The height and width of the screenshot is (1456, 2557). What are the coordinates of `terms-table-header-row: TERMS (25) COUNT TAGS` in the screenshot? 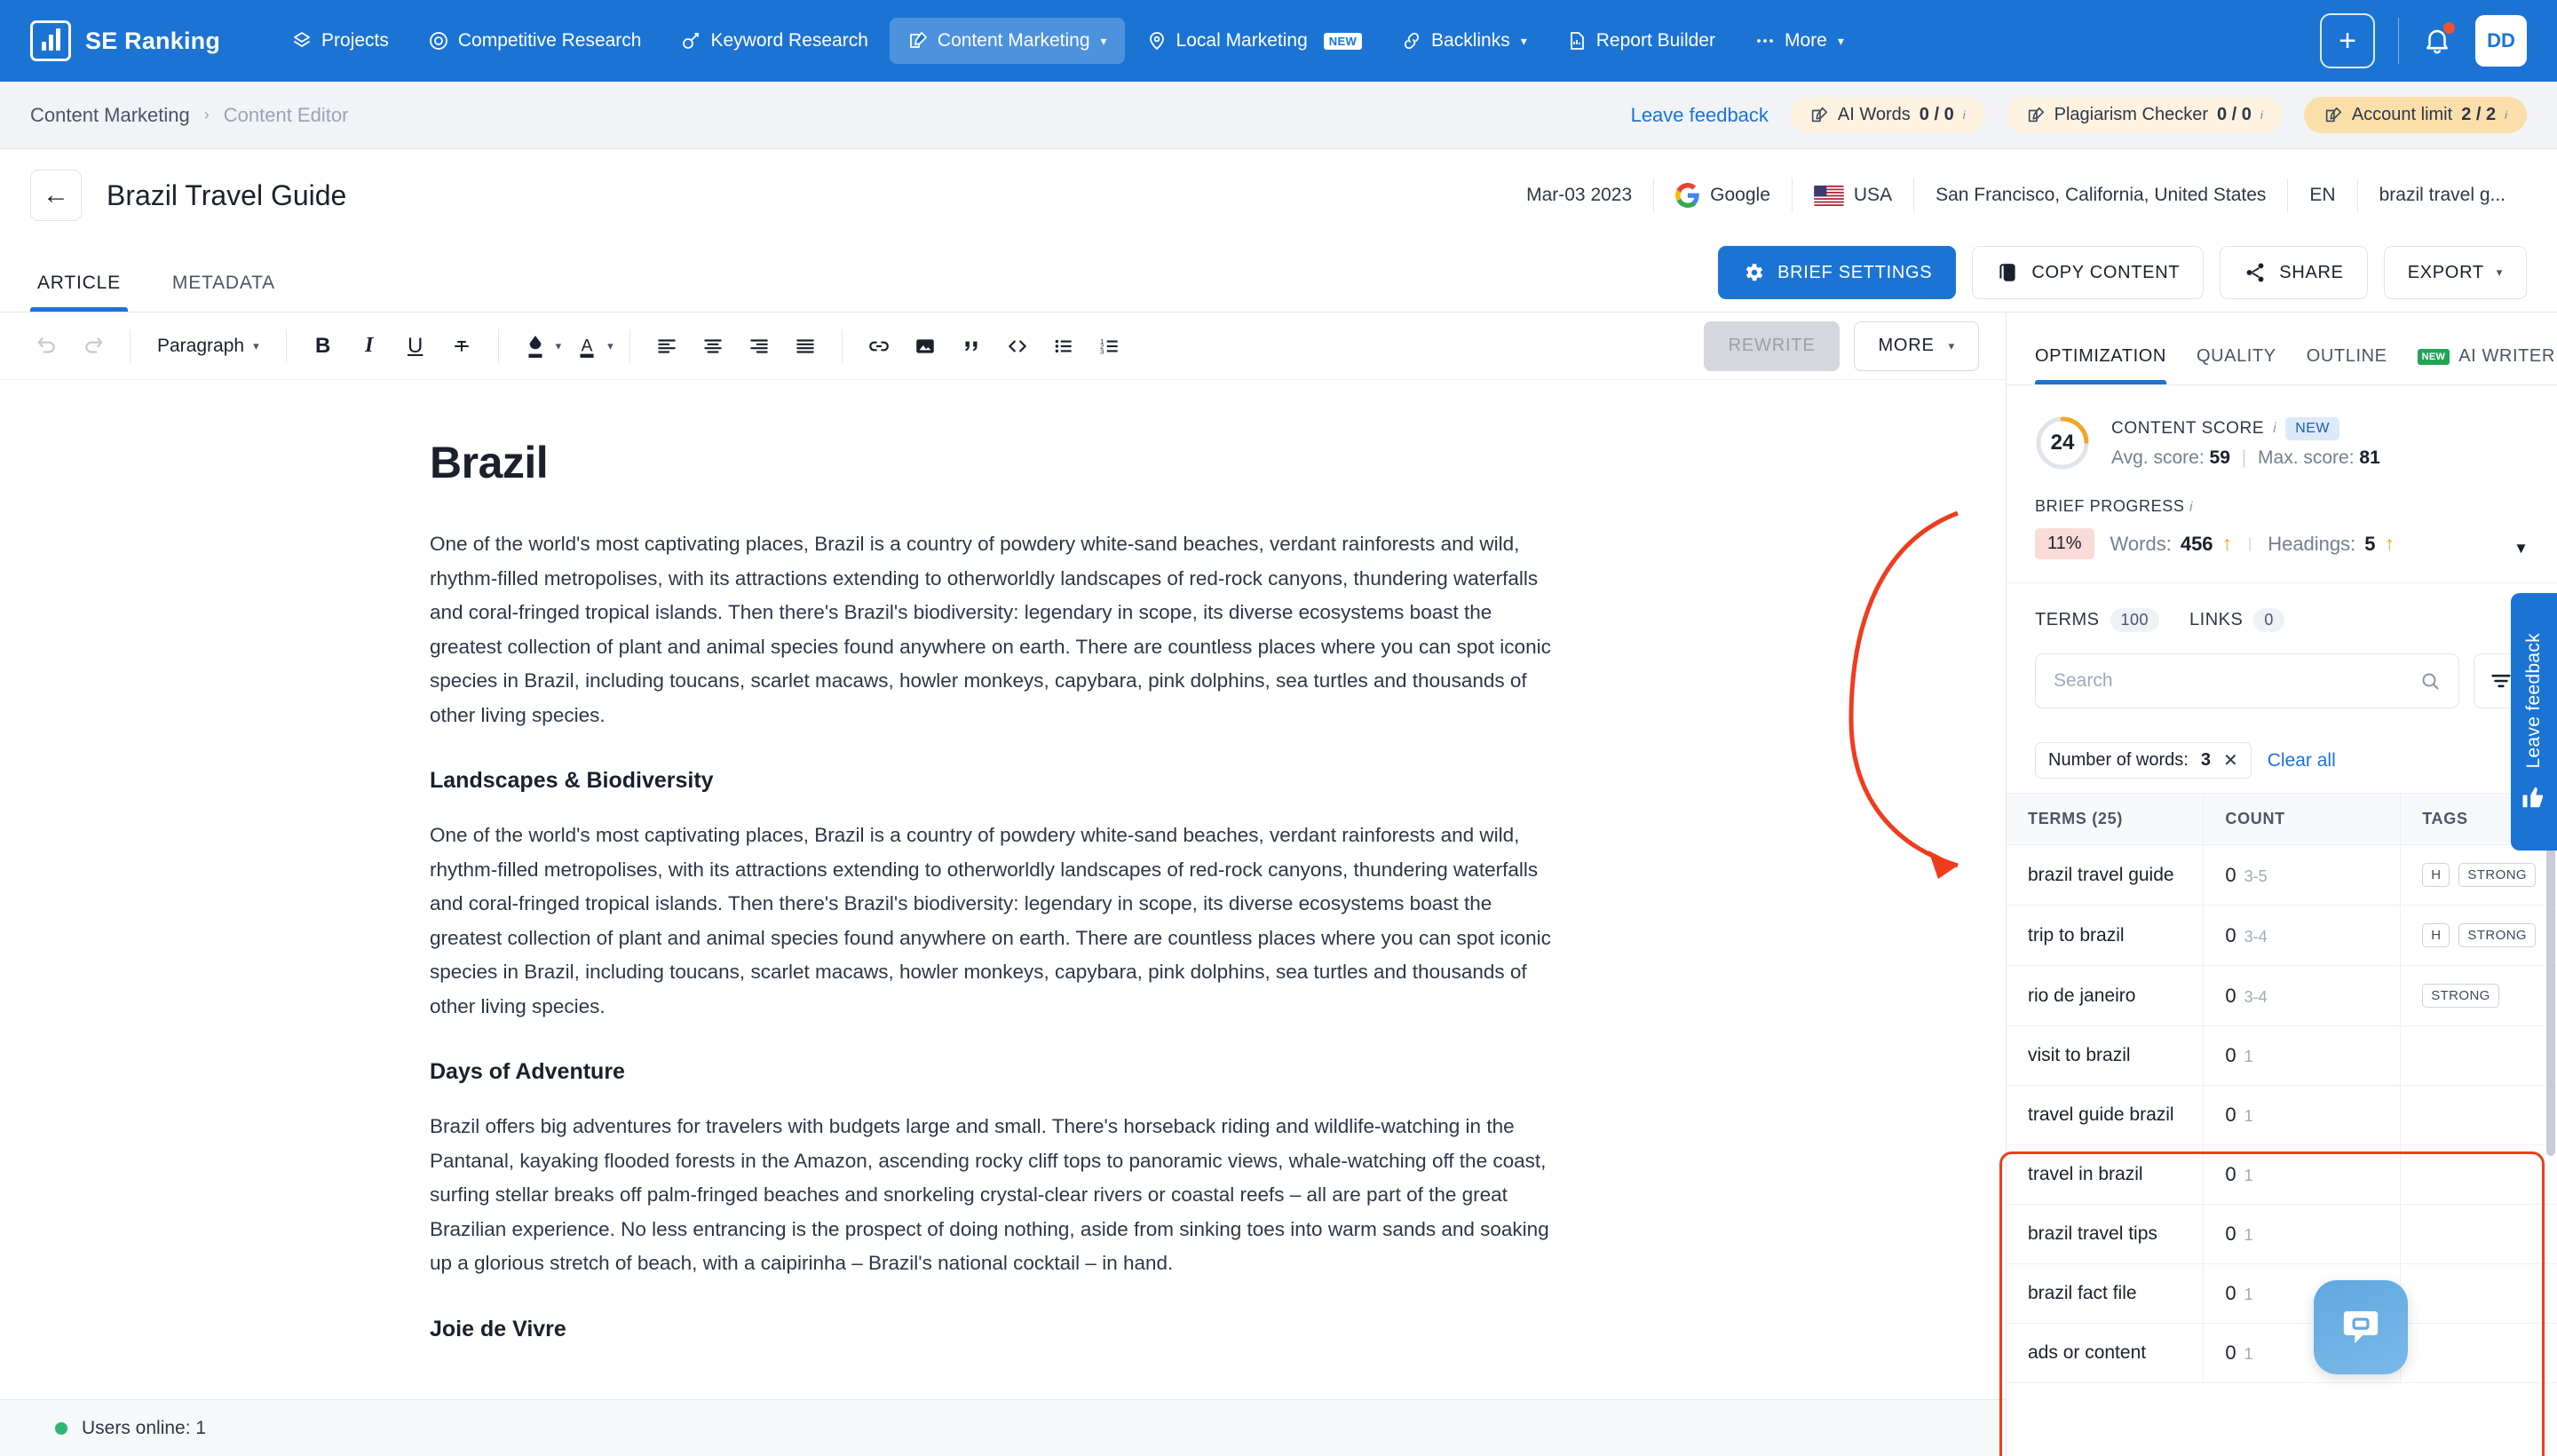 It's located at (2282, 819).